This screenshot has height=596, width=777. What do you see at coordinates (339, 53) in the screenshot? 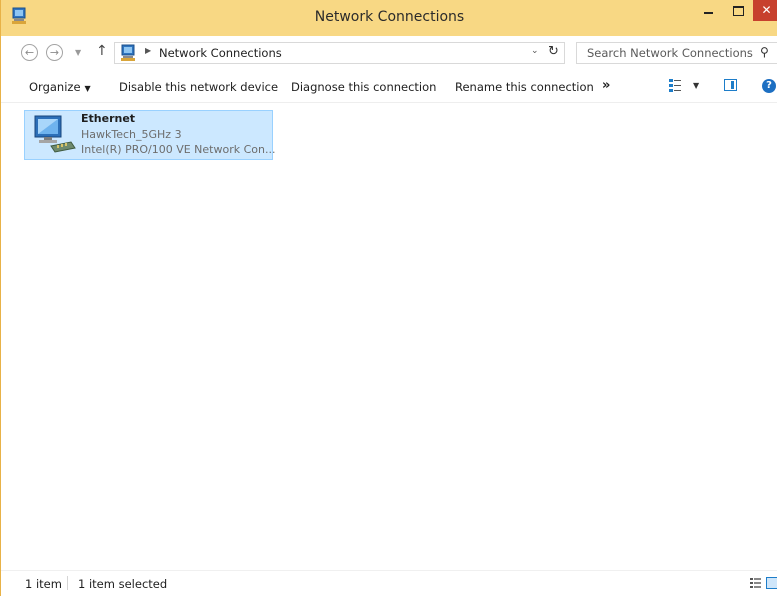
I see `address-bar: ▶ Network Connections ⌄ ↻` at bounding box center [339, 53].